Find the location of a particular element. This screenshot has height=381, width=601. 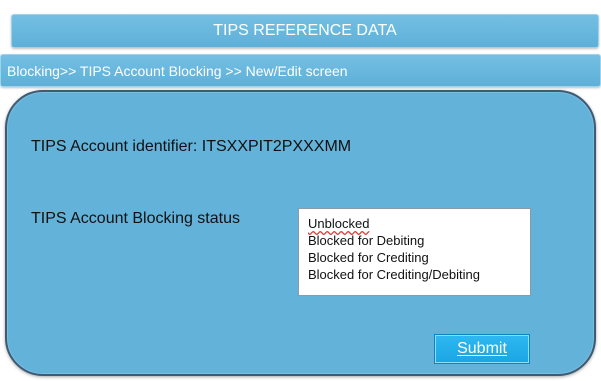

page-title: TIPS REFERENCE DATA is located at coordinates (305, 30).